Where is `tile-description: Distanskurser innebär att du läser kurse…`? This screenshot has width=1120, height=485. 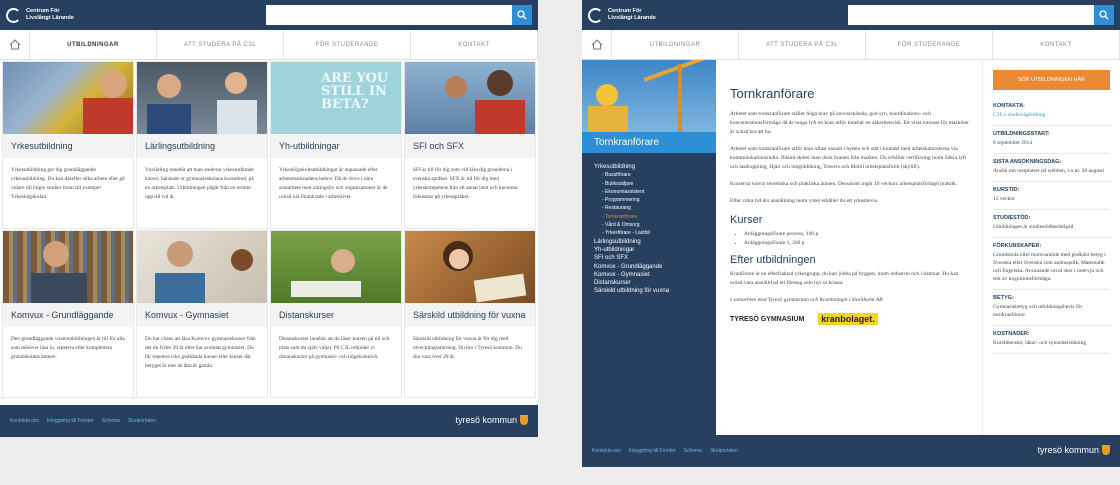 tile-description: Distanskurser innebär att du läser kurse… is located at coordinates (334, 348).